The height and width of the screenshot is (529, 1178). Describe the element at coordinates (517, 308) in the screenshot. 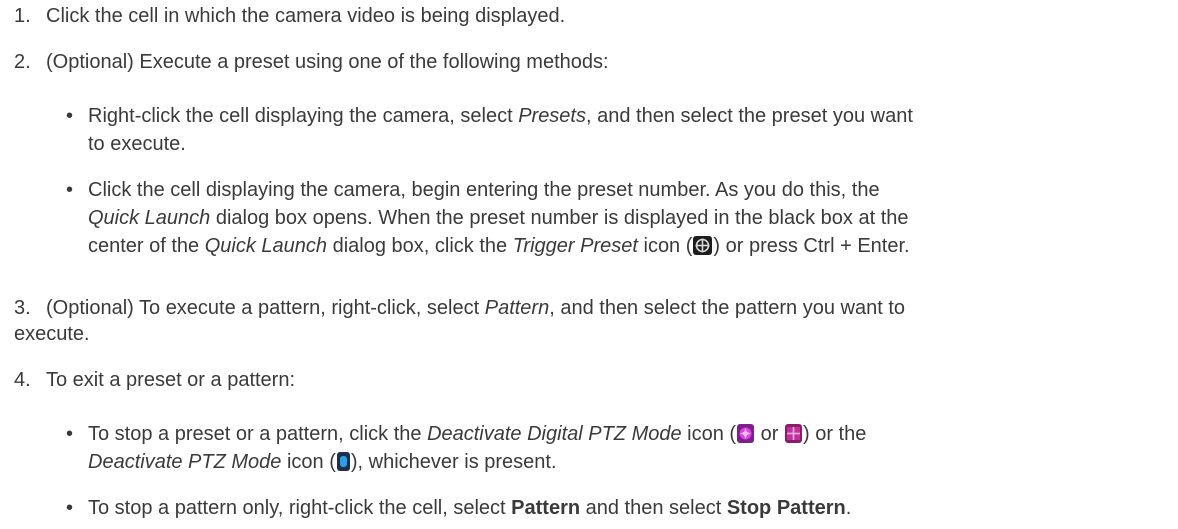

I see `ui-term: Pattern` at that location.